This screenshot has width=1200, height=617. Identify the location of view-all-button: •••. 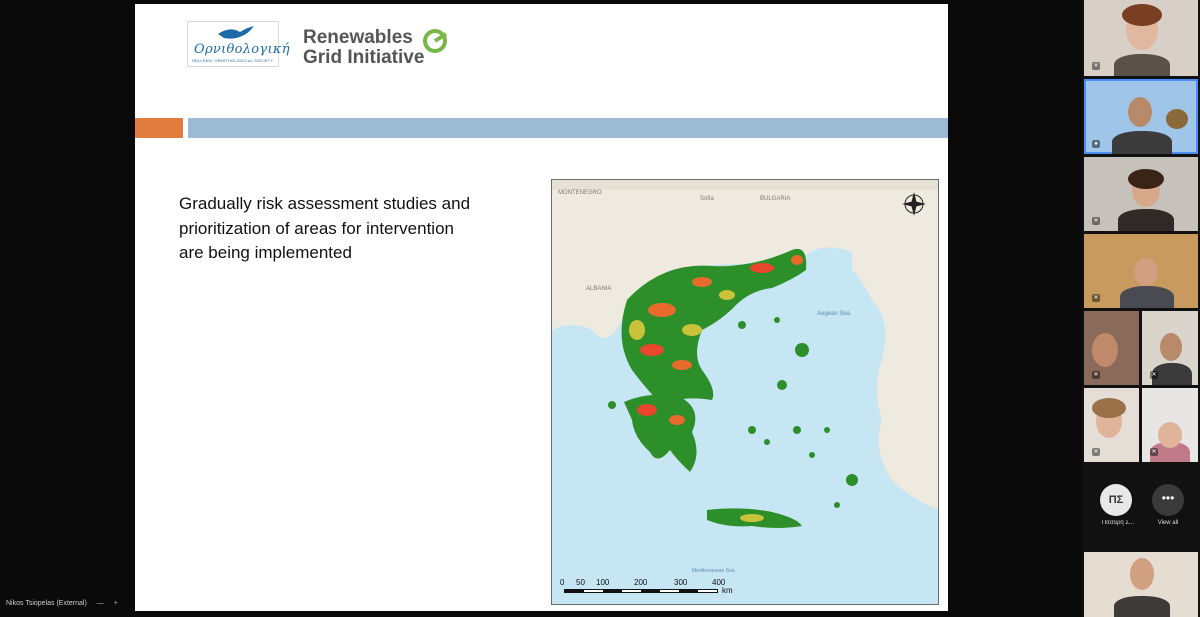
(1168, 500).